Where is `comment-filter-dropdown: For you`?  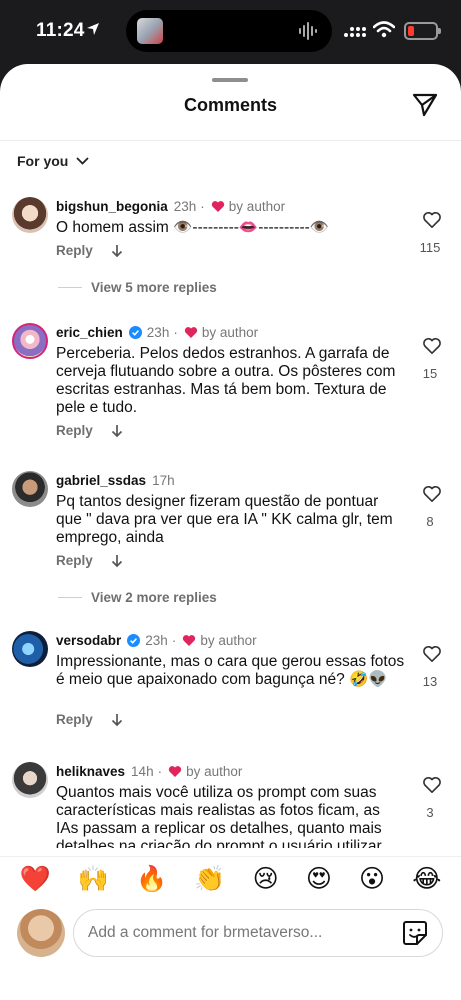 comment-filter-dropdown: For you is located at coordinates (53, 161).